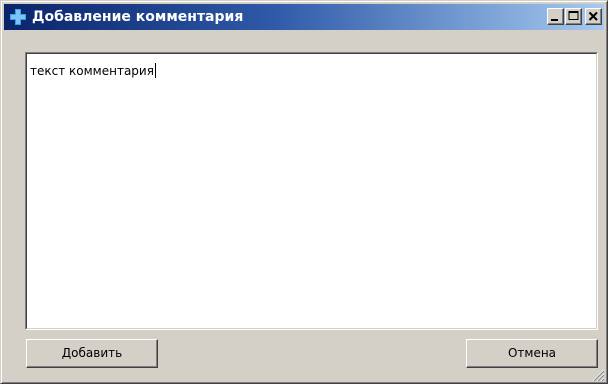 This screenshot has width=608, height=386. I want to click on resize-grip-icon, so click(598, 374).